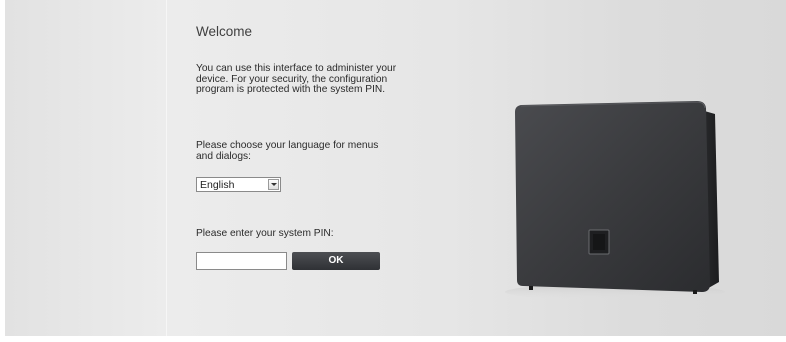 This screenshot has width=786, height=342. I want to click on language-select-value: English, so click(217, 185).